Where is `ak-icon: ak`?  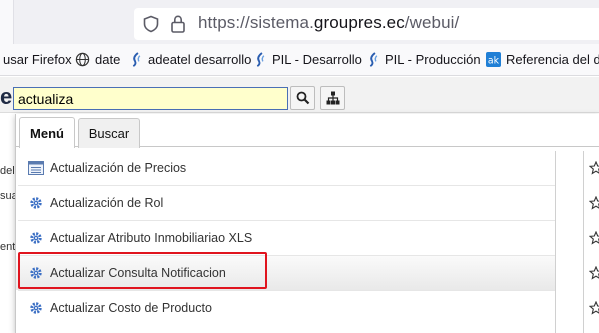 ak-icon: ak is located at coordinates (493, 59).